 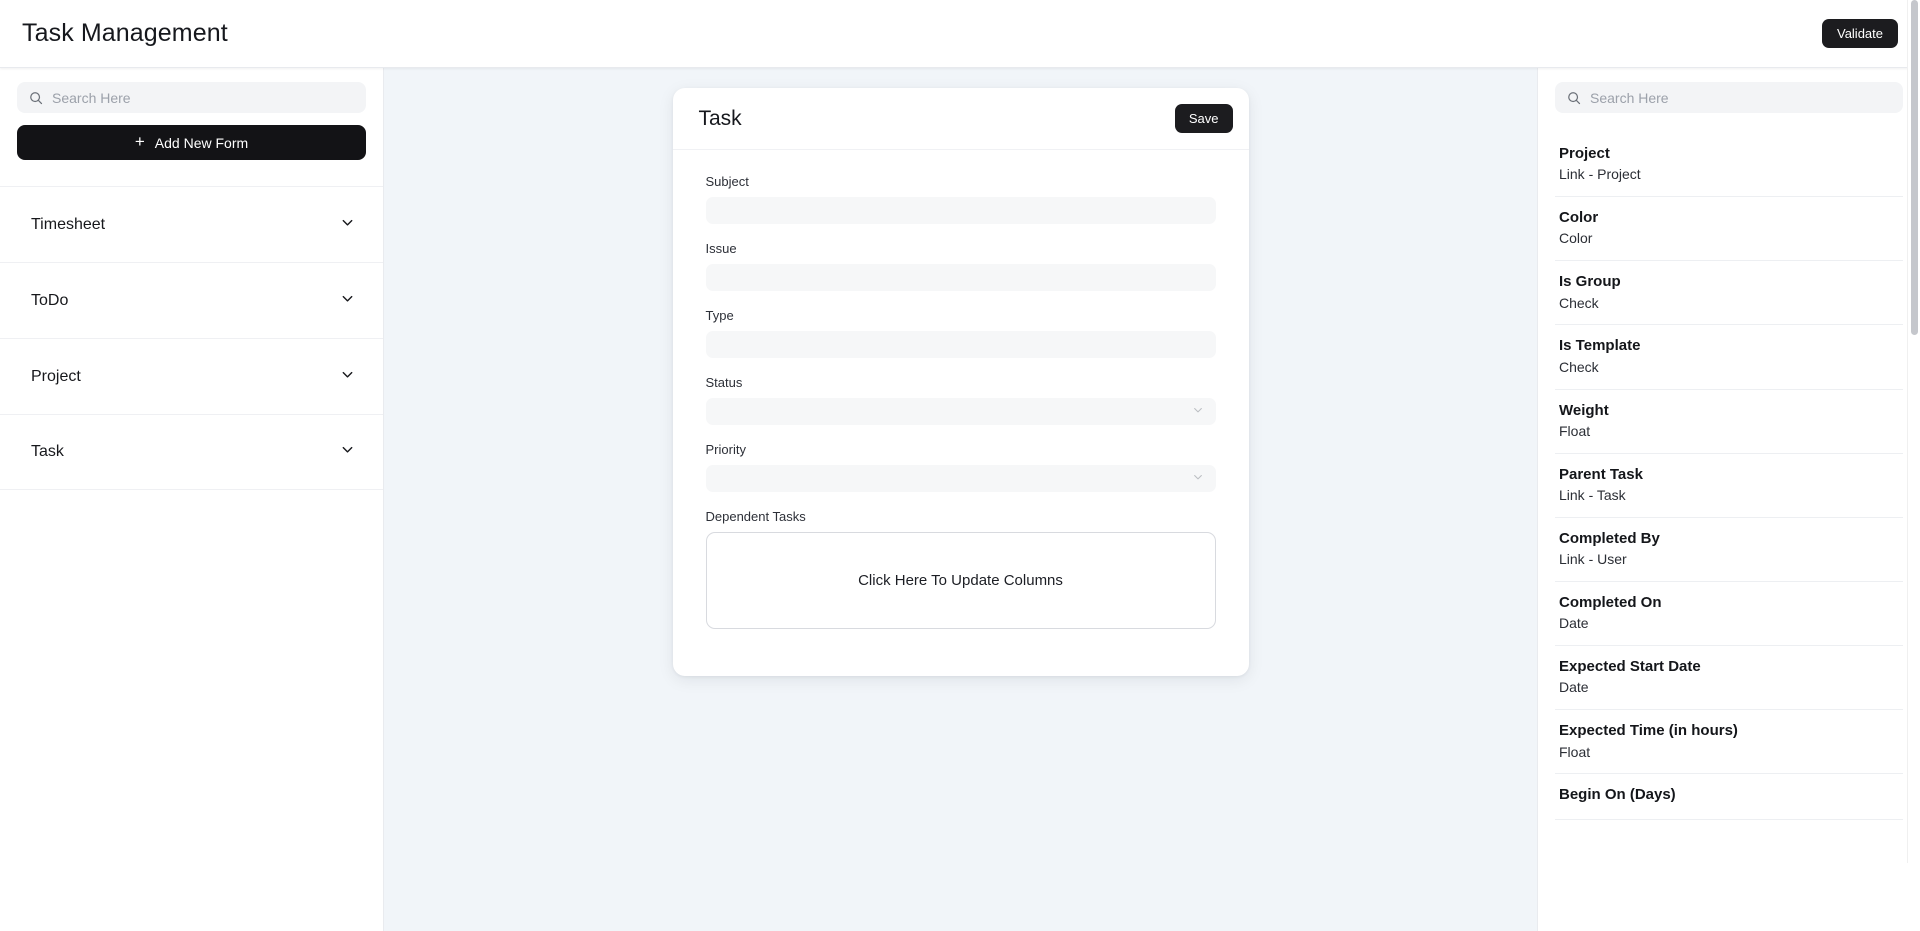 What do you see at coordinates (1584, 153) in the screenshot?
I see `field-name: Project` at bounding box center [1584, 153].